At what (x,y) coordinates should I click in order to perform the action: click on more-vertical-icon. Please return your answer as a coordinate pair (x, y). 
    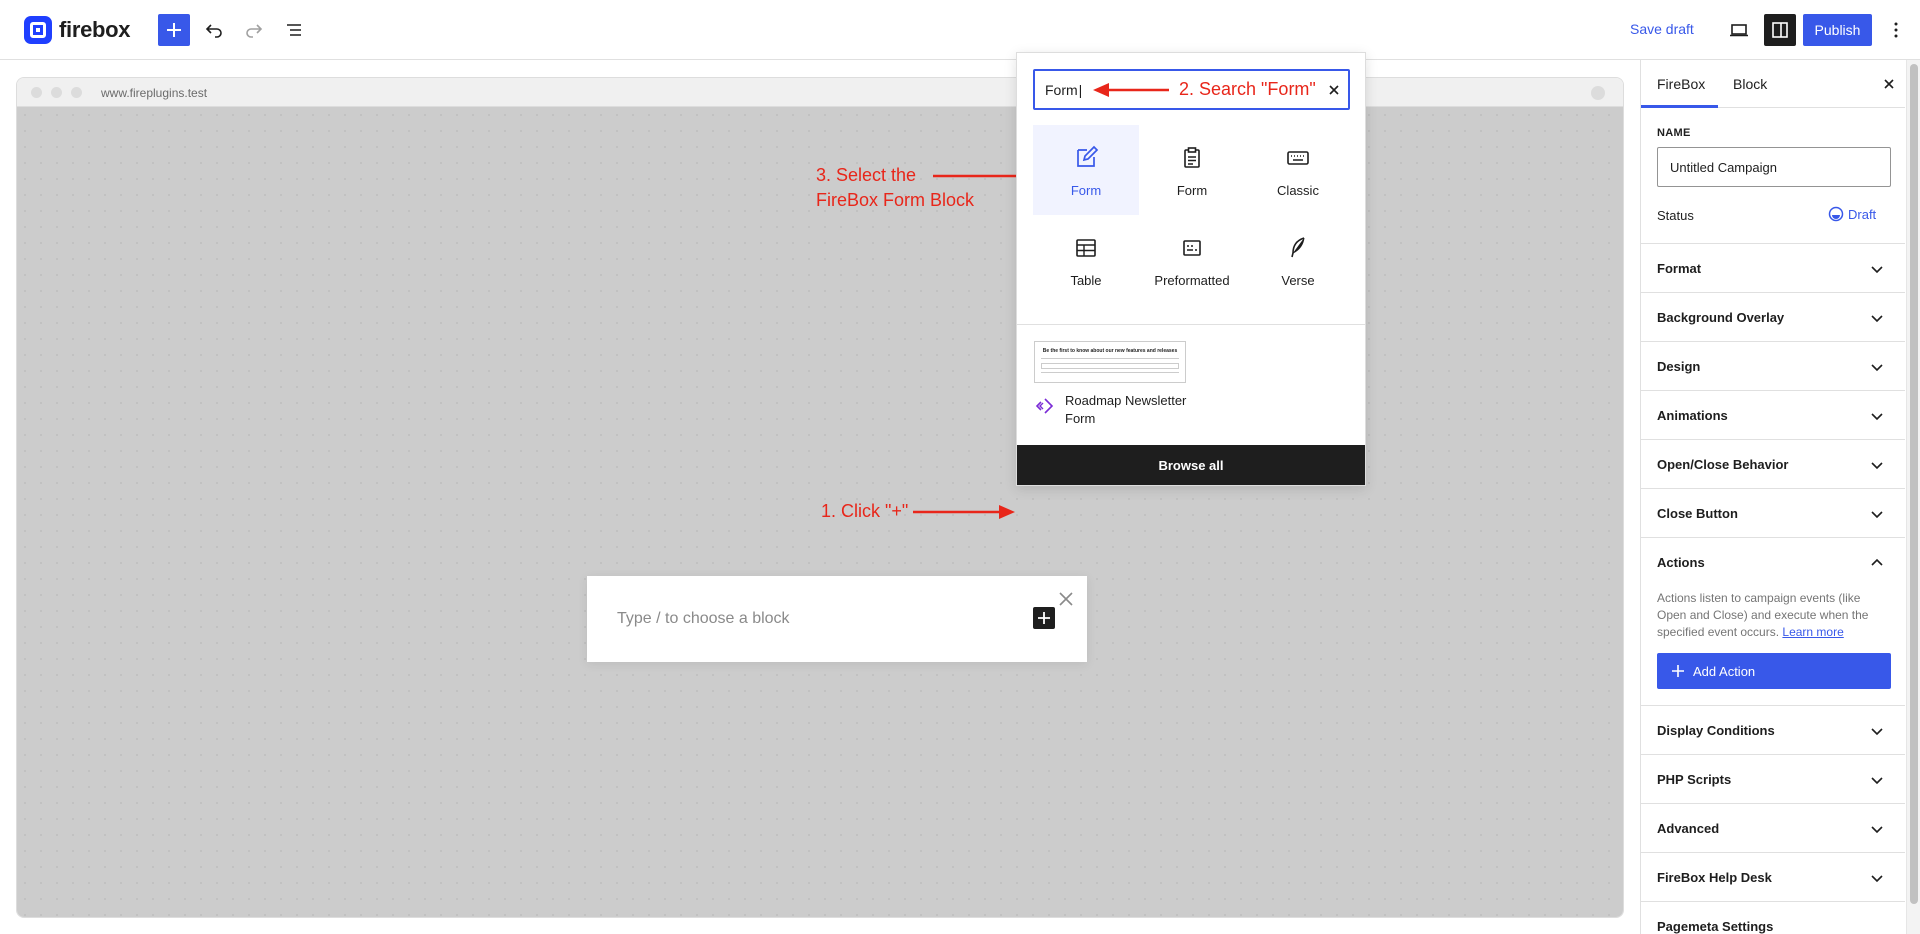
    Looking at the image, I should click on (1896, 30).